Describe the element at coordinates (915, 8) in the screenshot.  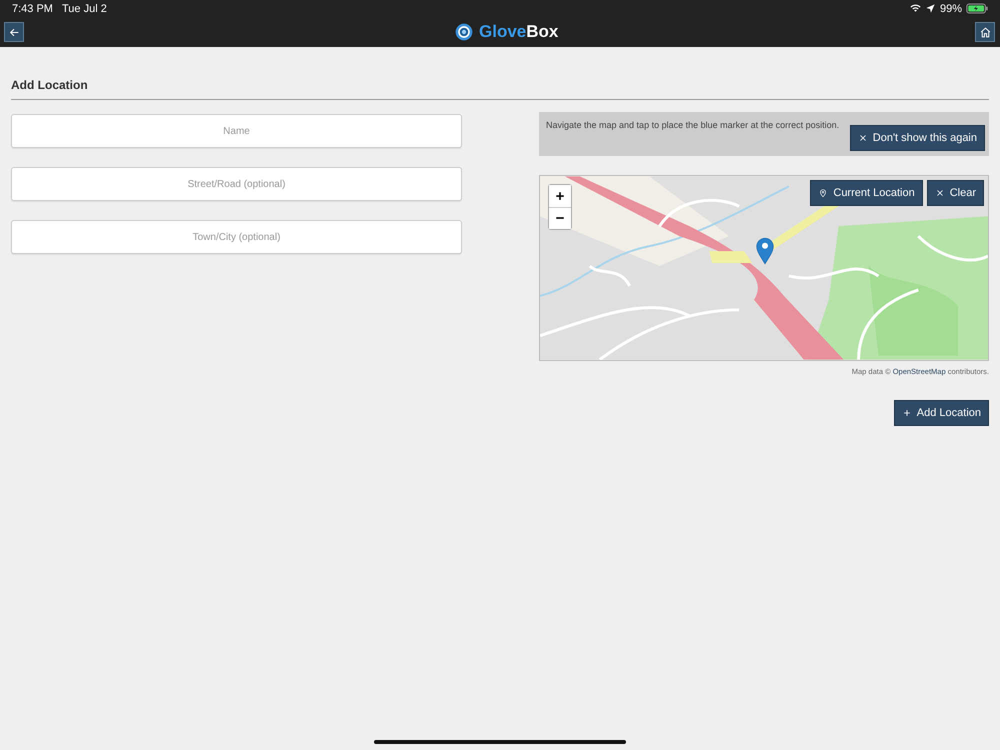
I see `wifi-icon` at that location.